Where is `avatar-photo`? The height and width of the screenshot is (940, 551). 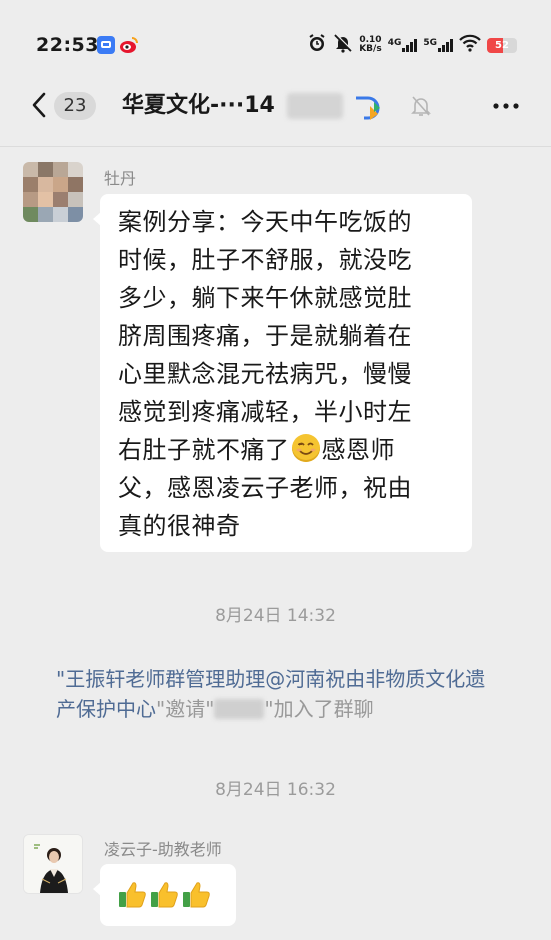
avatar-photo is located at coordinates (53, 864).